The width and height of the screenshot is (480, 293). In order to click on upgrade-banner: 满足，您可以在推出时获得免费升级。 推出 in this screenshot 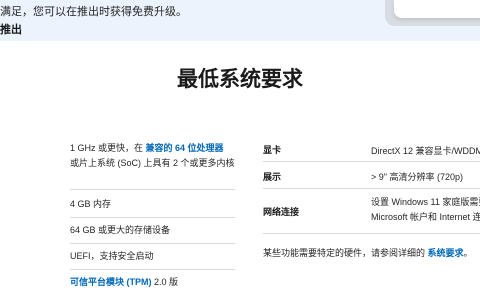, I will do `click(240, 20)`.